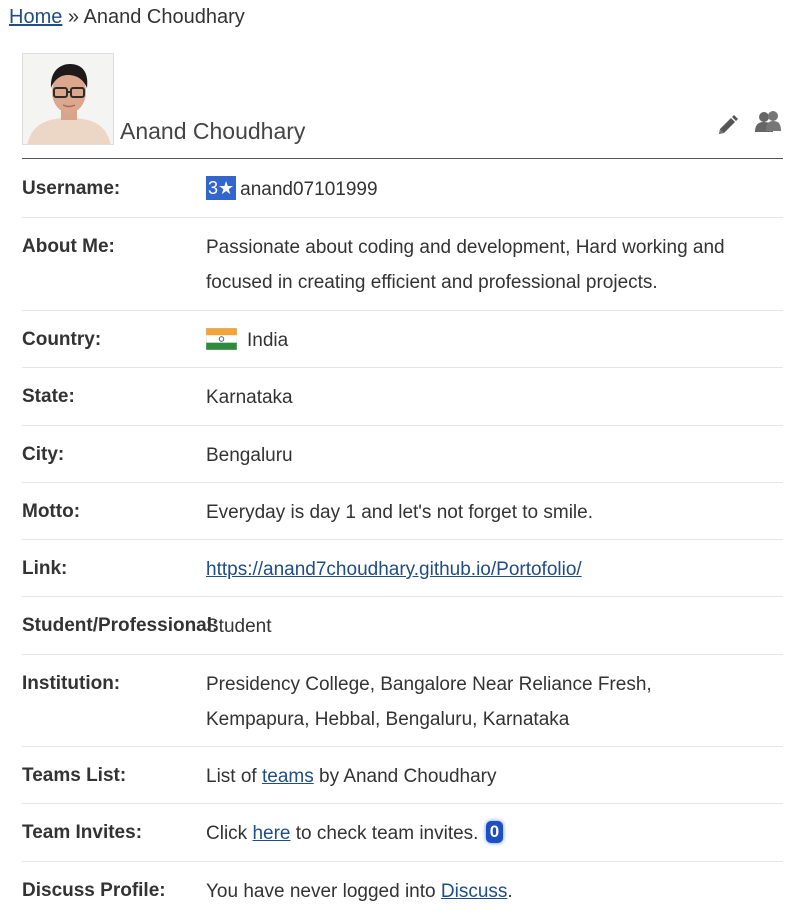 The width and height of the screenshot is (803, 919). Describe the element at coordinates (494, 189) in the screenshot. I see `username-value-cell: 3★ anand07101999` at that location.